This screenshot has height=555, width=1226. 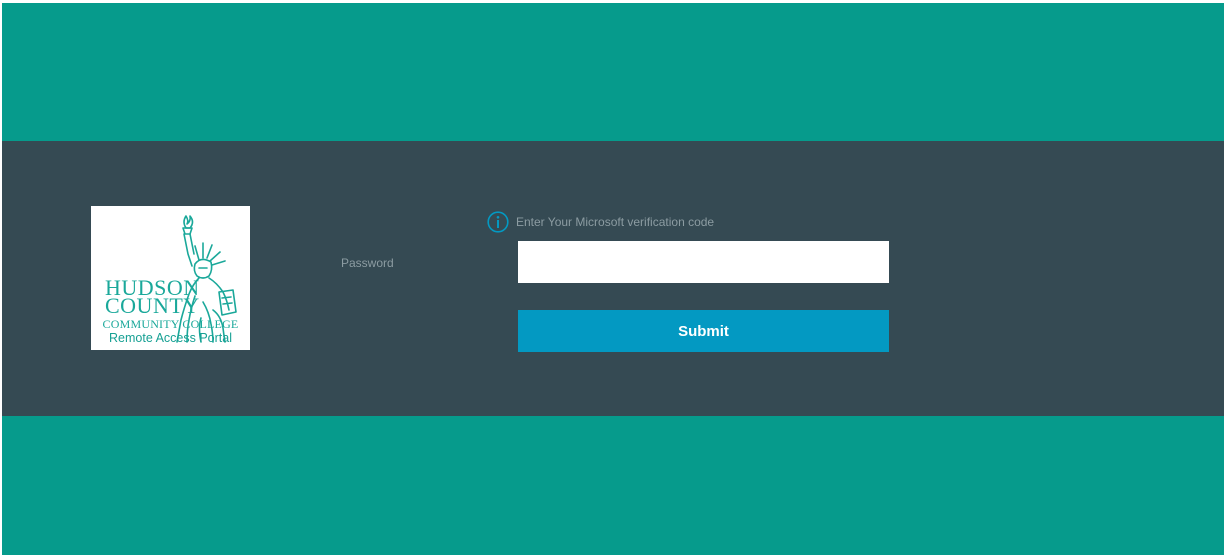 What do you see at coordinates (367, 263) in the screenshot?
I see `password-label: Password` at bounding box center [367, 263].